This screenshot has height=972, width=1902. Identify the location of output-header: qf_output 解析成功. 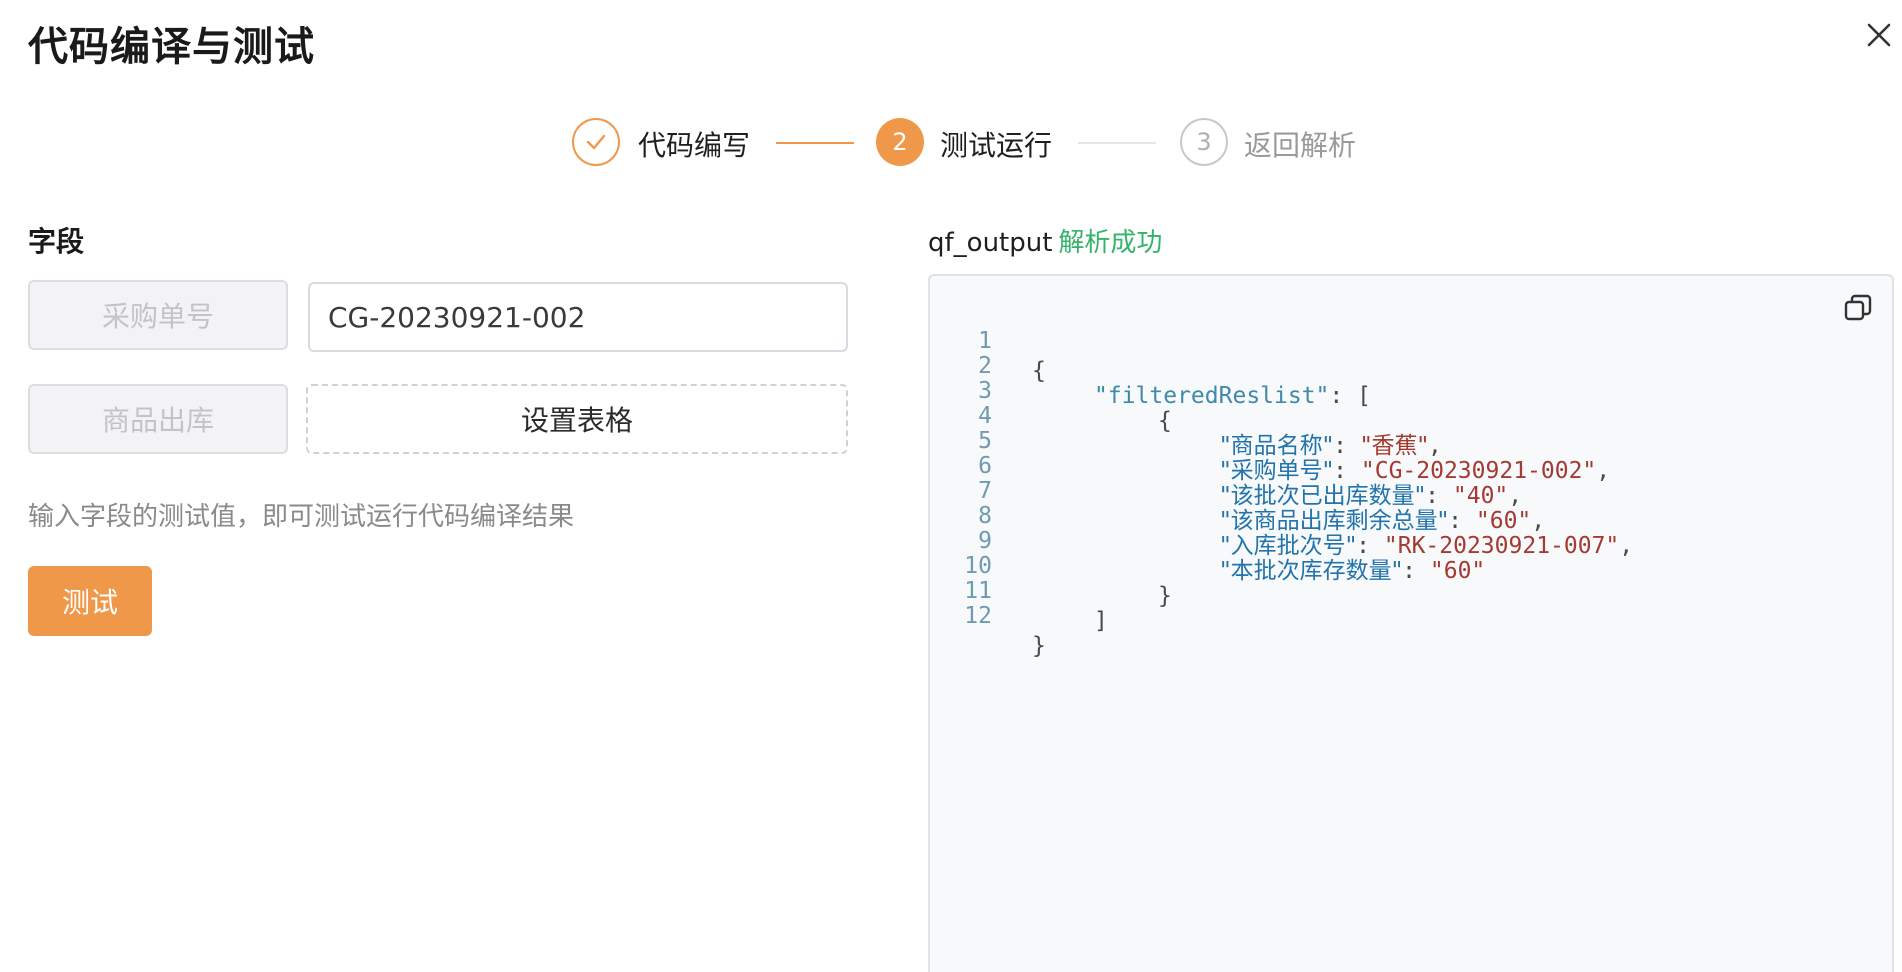
(1045, 240).